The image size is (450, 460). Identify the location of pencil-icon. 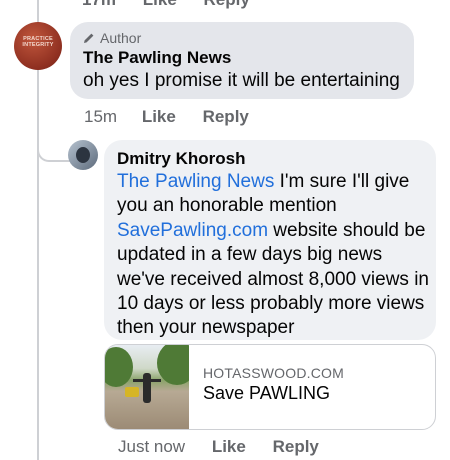
(89, 38).